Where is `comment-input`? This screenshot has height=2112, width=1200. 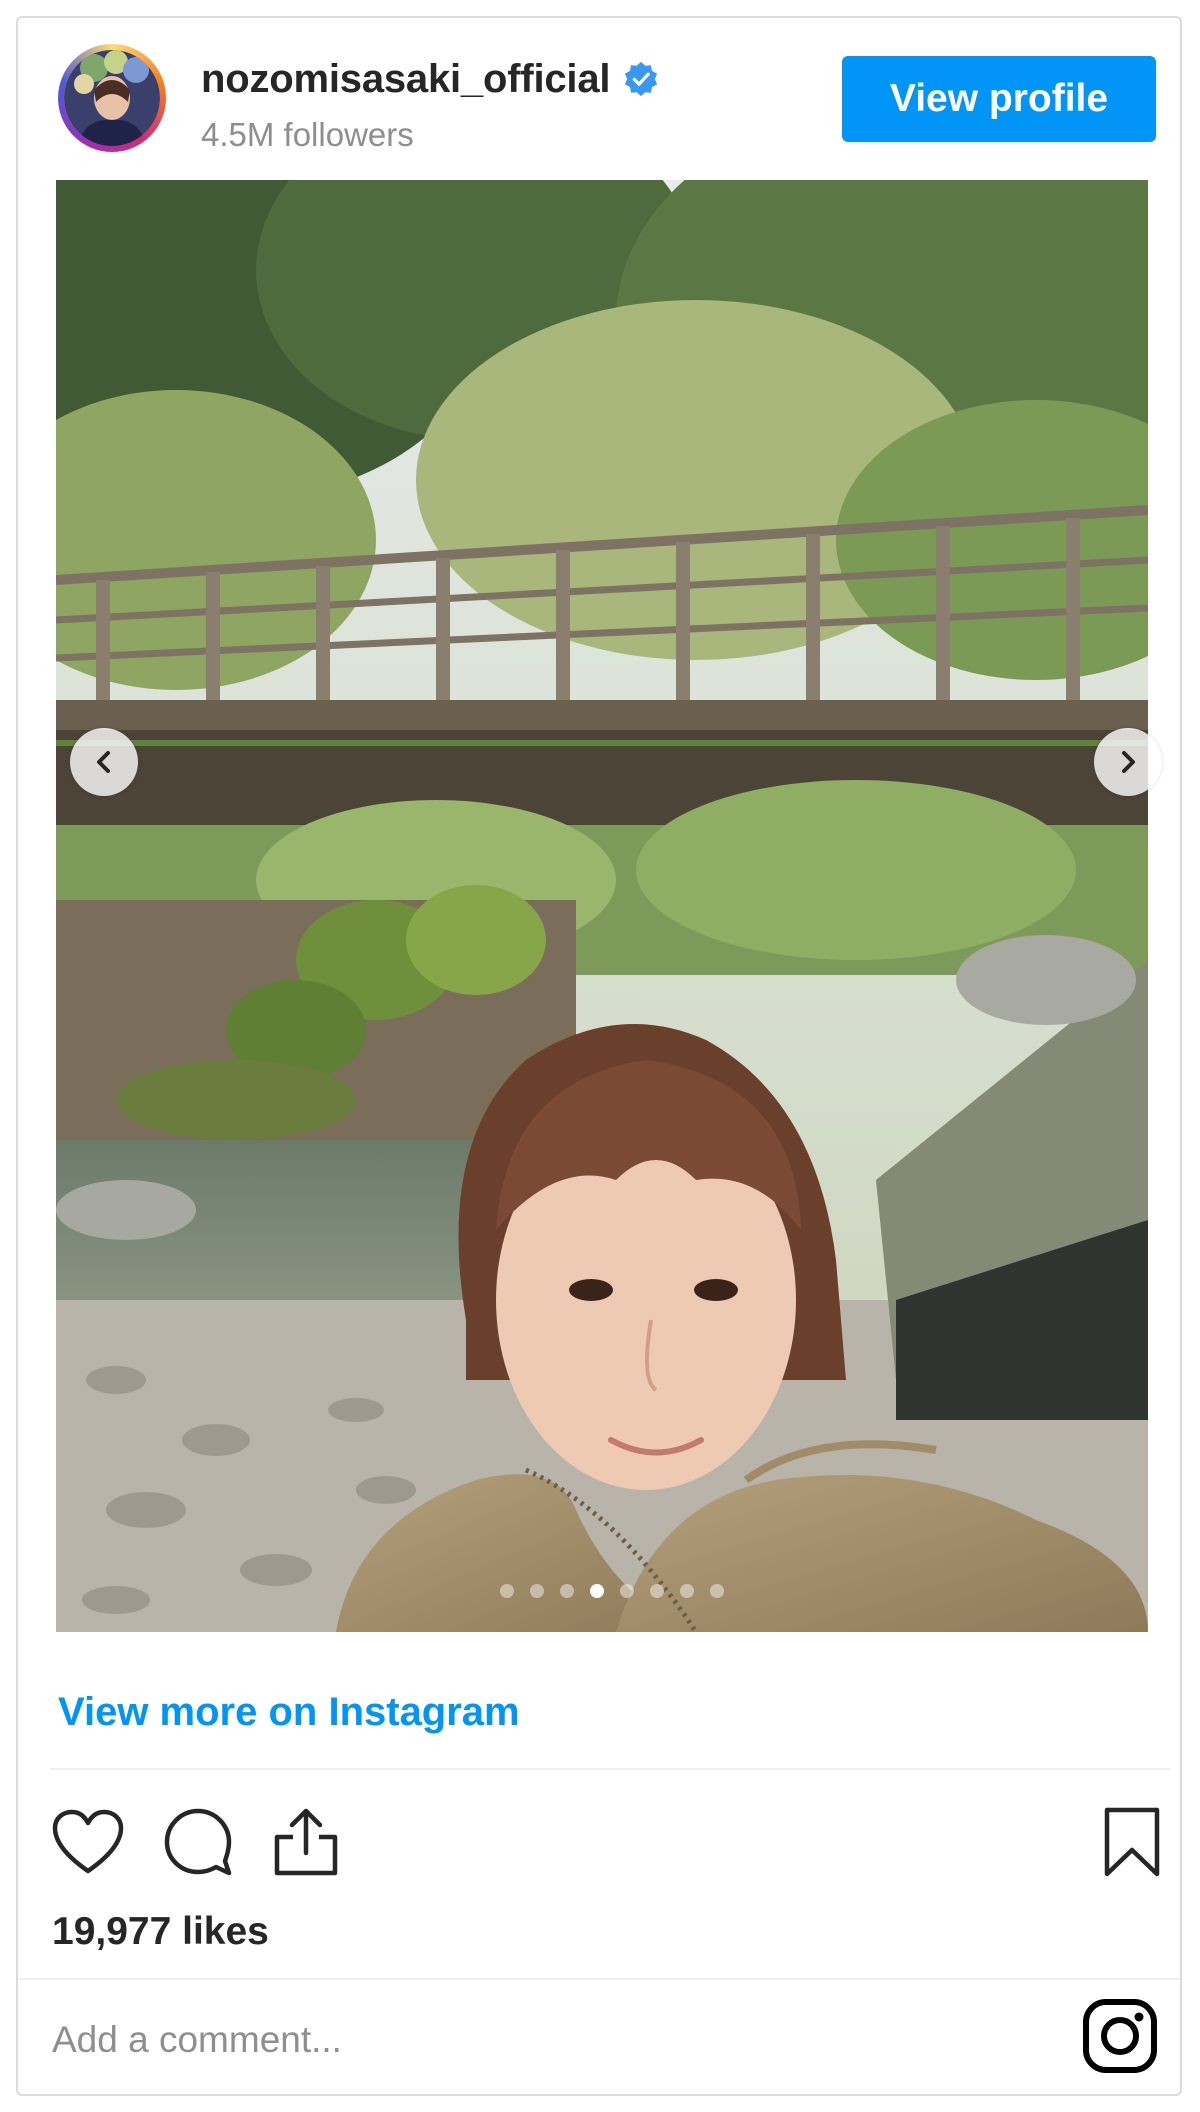 comment-input is located at coordinates (502, 2040).